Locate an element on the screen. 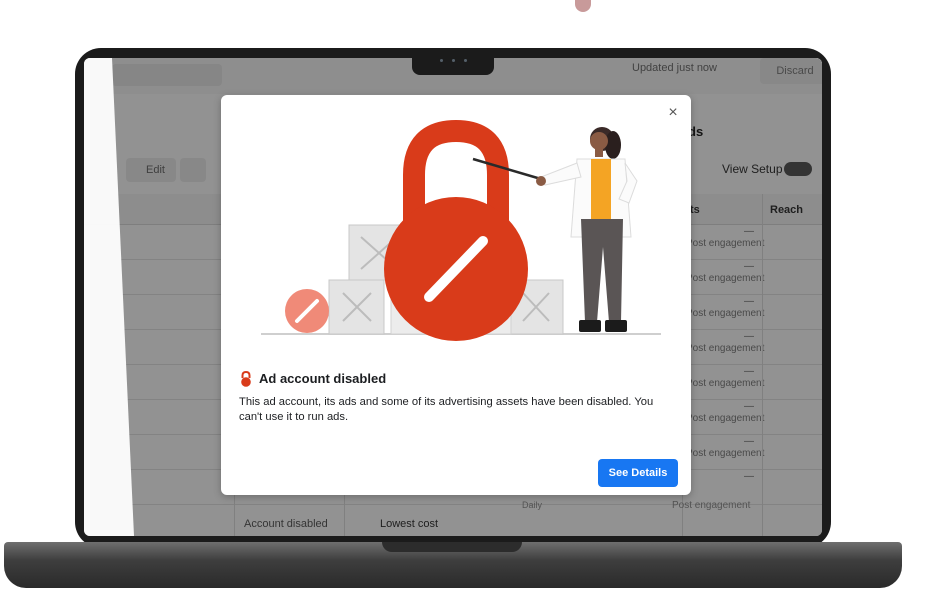 Image resolution: width=934 pixels, height=596 pixels. camera-notch is located at coordinates (453, 61).